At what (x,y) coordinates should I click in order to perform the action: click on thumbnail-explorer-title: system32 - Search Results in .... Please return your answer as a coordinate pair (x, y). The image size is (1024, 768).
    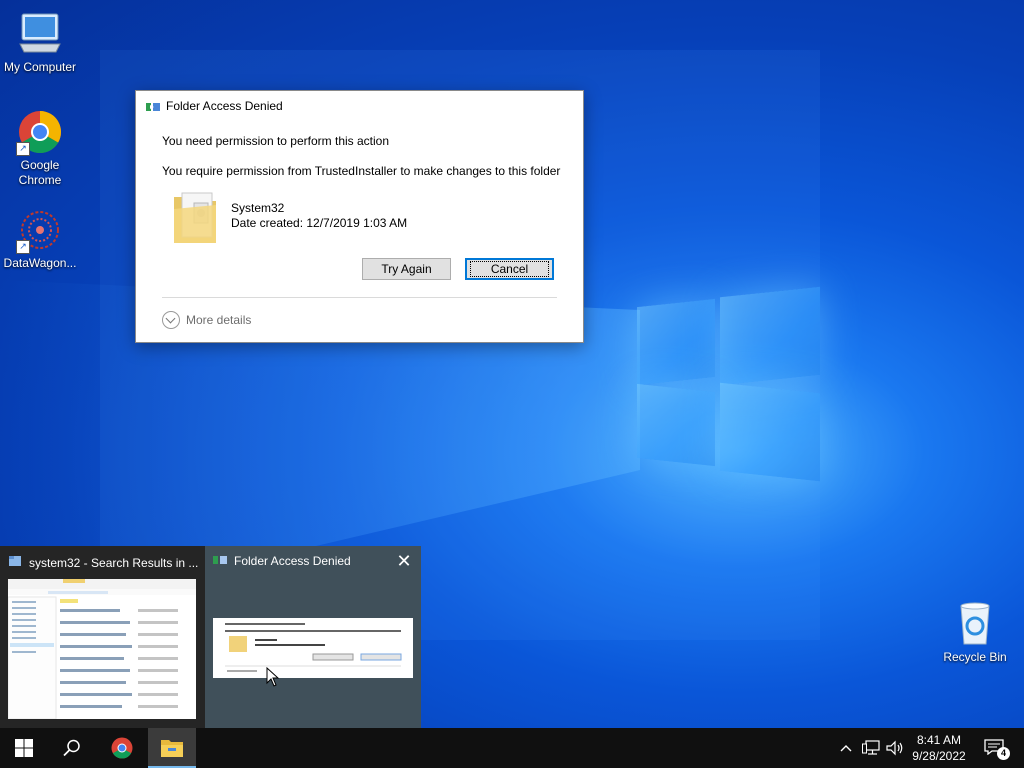
    Looking at the image, I should click on (113, 562).